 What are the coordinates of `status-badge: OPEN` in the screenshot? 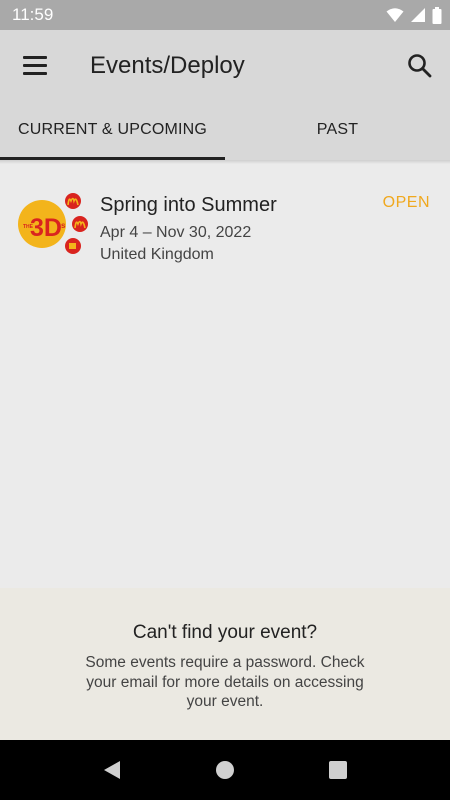 It's located at (406, 202).